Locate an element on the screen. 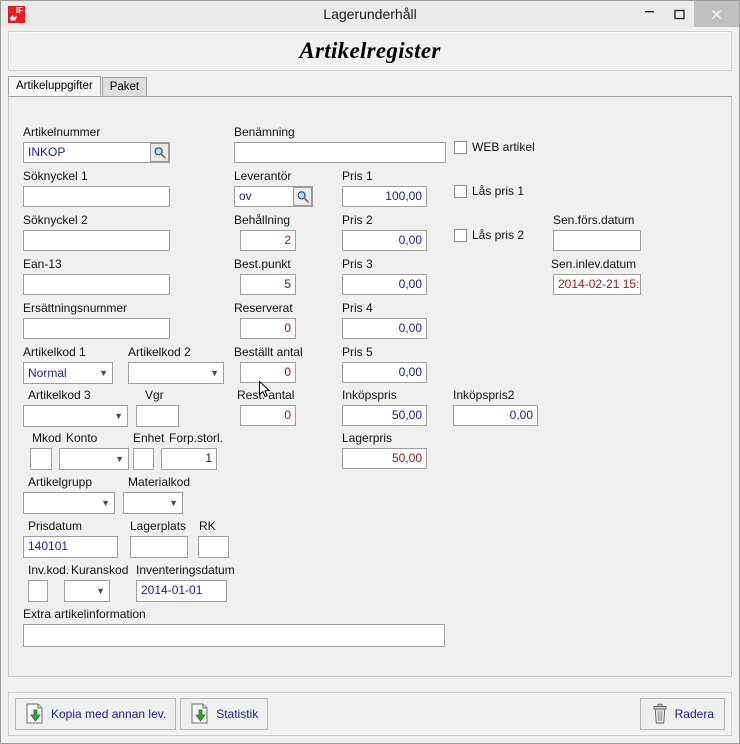 The height and width of the screenshot is (744, 740). artikelkod3-select: ▼ is located at coordinates (75, 416).